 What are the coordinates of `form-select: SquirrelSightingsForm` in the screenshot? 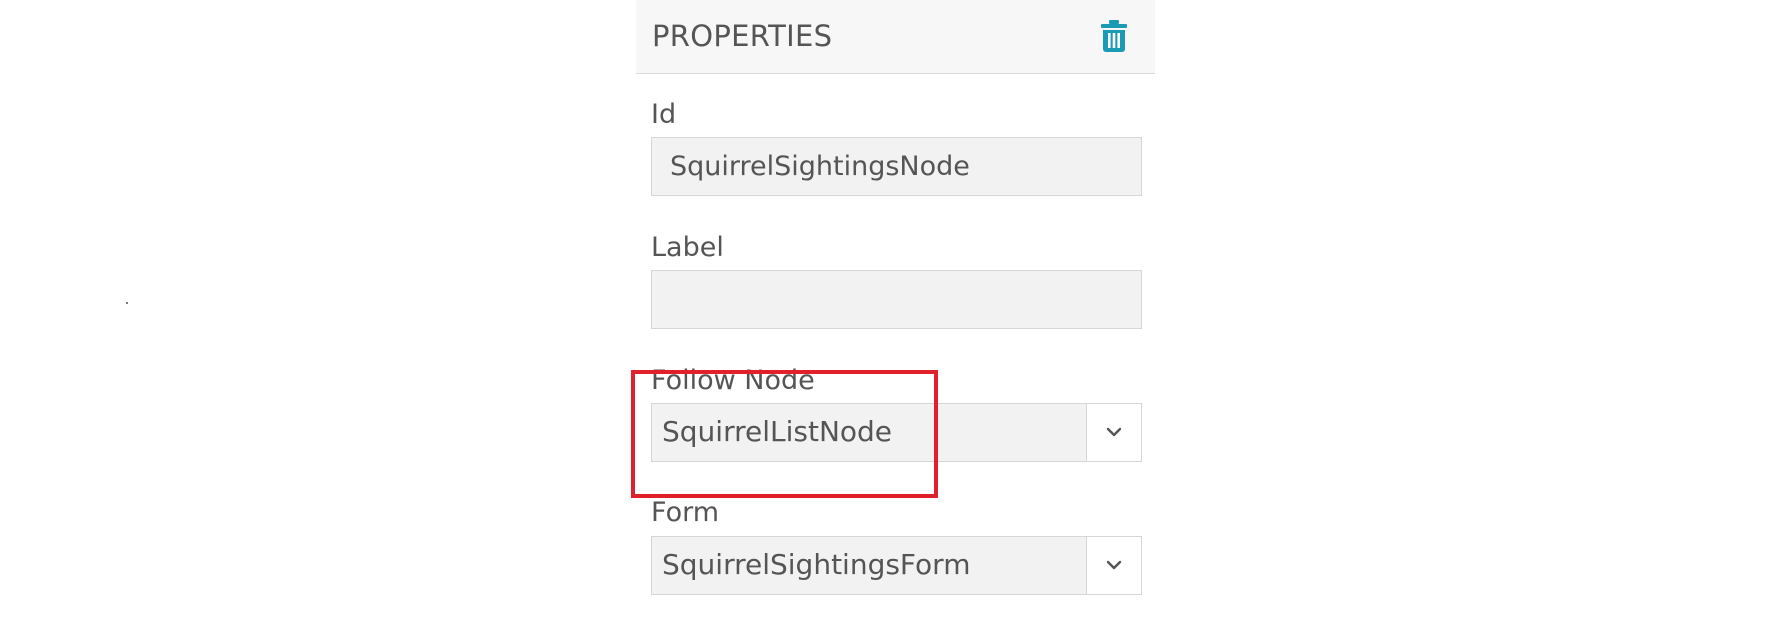 It's located at (896, 565).